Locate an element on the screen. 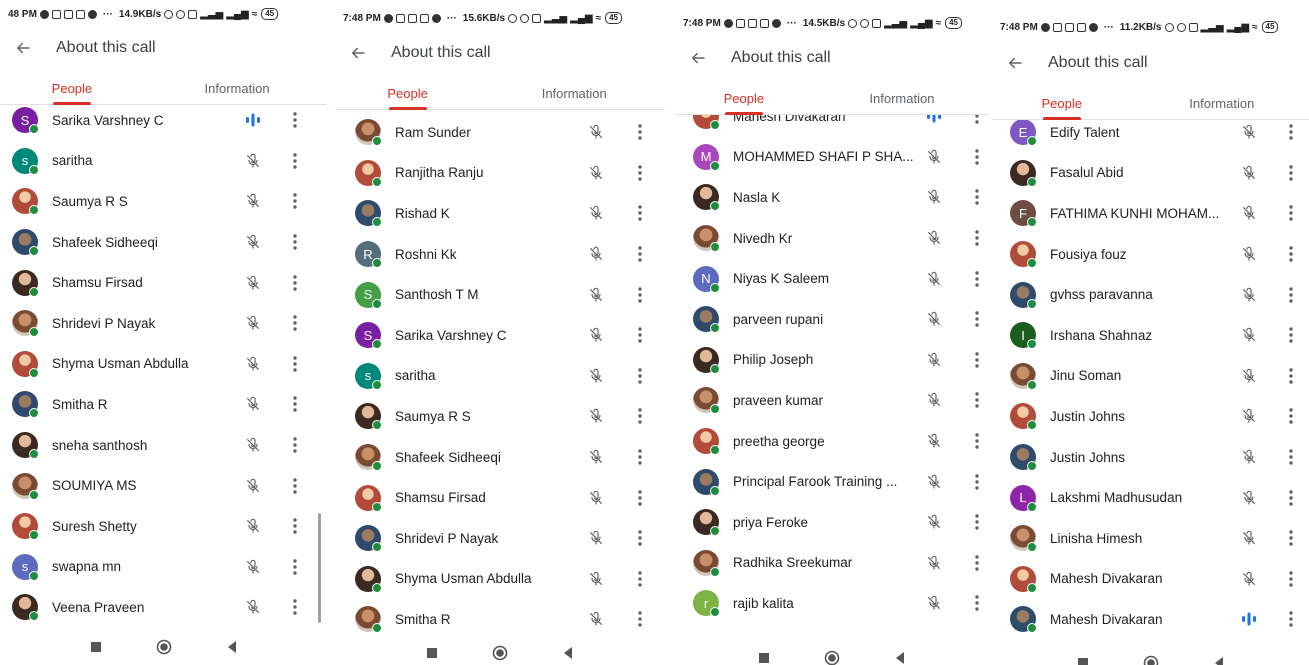 This screenshot has width=1309, height=665. participant-row: gvhss paravanna is located at coordinates (1150, 294).